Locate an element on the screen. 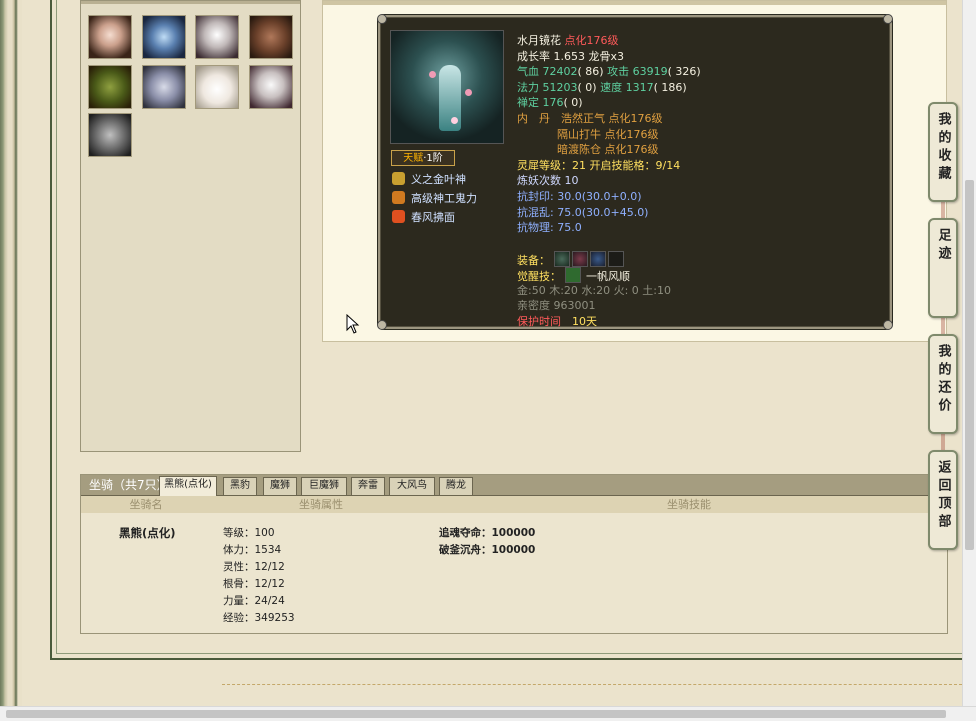  power-skill-icon is located at coordinates (398, 197).